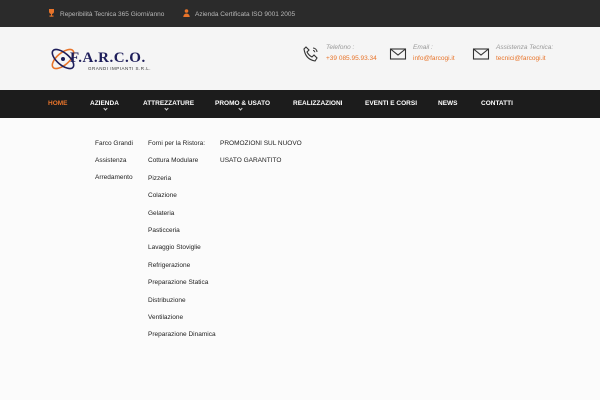  I want to click on submenu-item: Preparazione Dinamica, so click(182, 338).